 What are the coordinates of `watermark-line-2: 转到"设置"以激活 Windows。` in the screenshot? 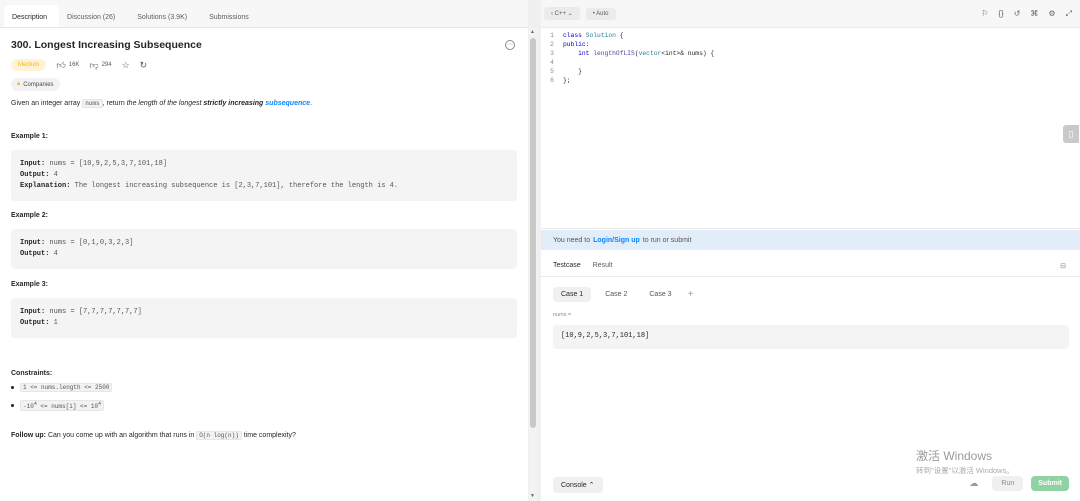 It's located at (965, 470).